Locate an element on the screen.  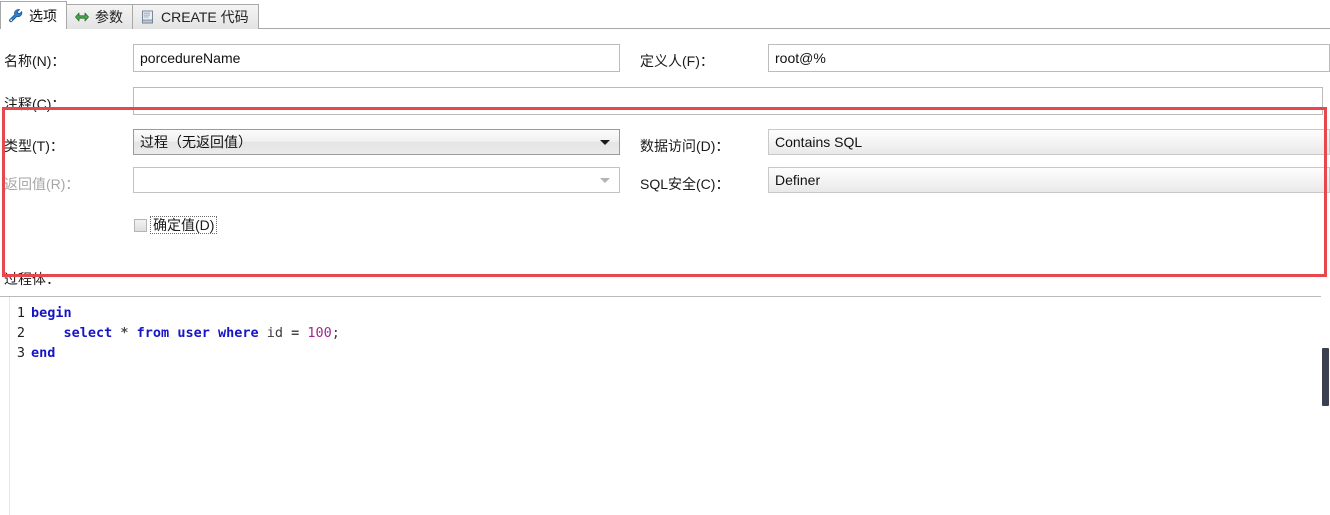
definer-label: 定义人(F)： is located at coordinates (677, 61).